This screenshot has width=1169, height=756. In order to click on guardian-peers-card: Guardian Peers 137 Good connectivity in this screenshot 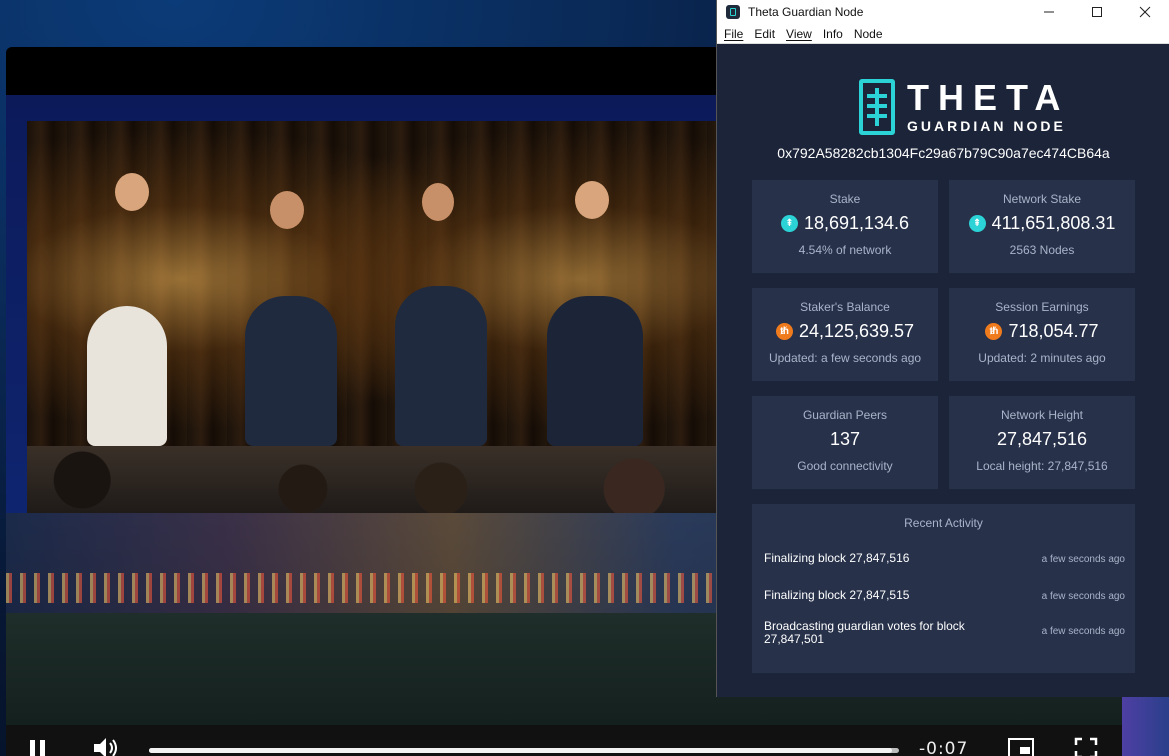, I will do `click(845, 442)`.